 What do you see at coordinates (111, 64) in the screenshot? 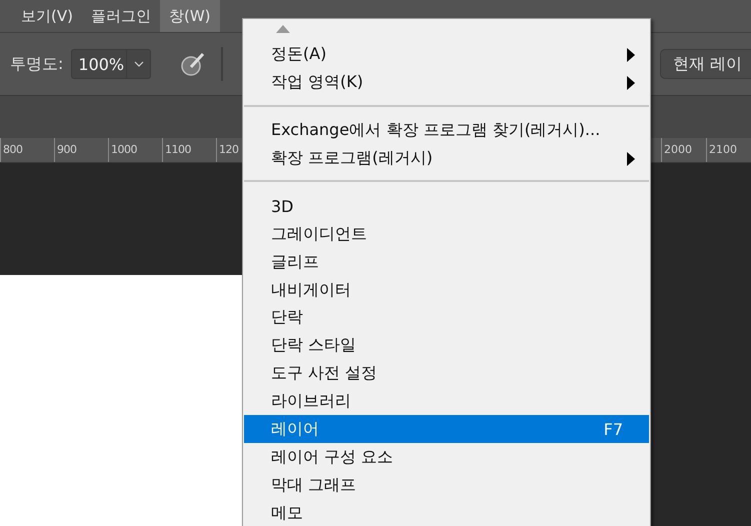
I see `opacity-field: 100%` at bounding box center [111, 64].